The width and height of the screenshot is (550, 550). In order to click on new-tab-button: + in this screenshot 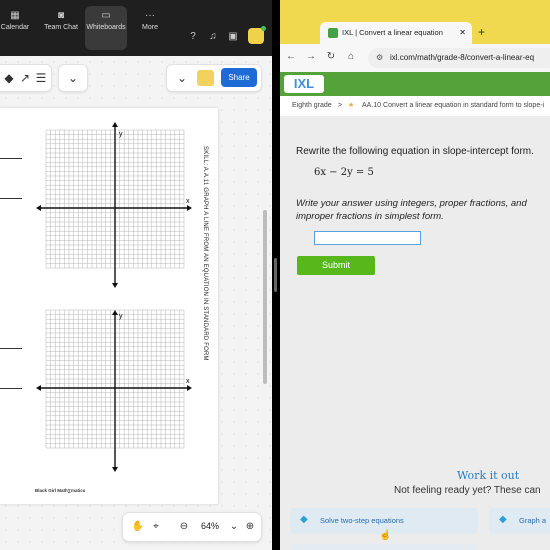, I will do `click(481, 32)`.